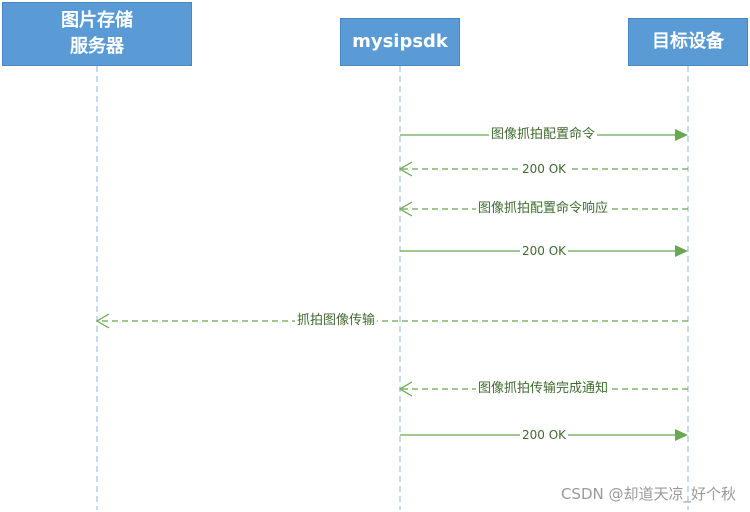 The height and width of the screenshot is (512, 750). I want to click on message-label: 抓拍图像传输, so click(336, 321).